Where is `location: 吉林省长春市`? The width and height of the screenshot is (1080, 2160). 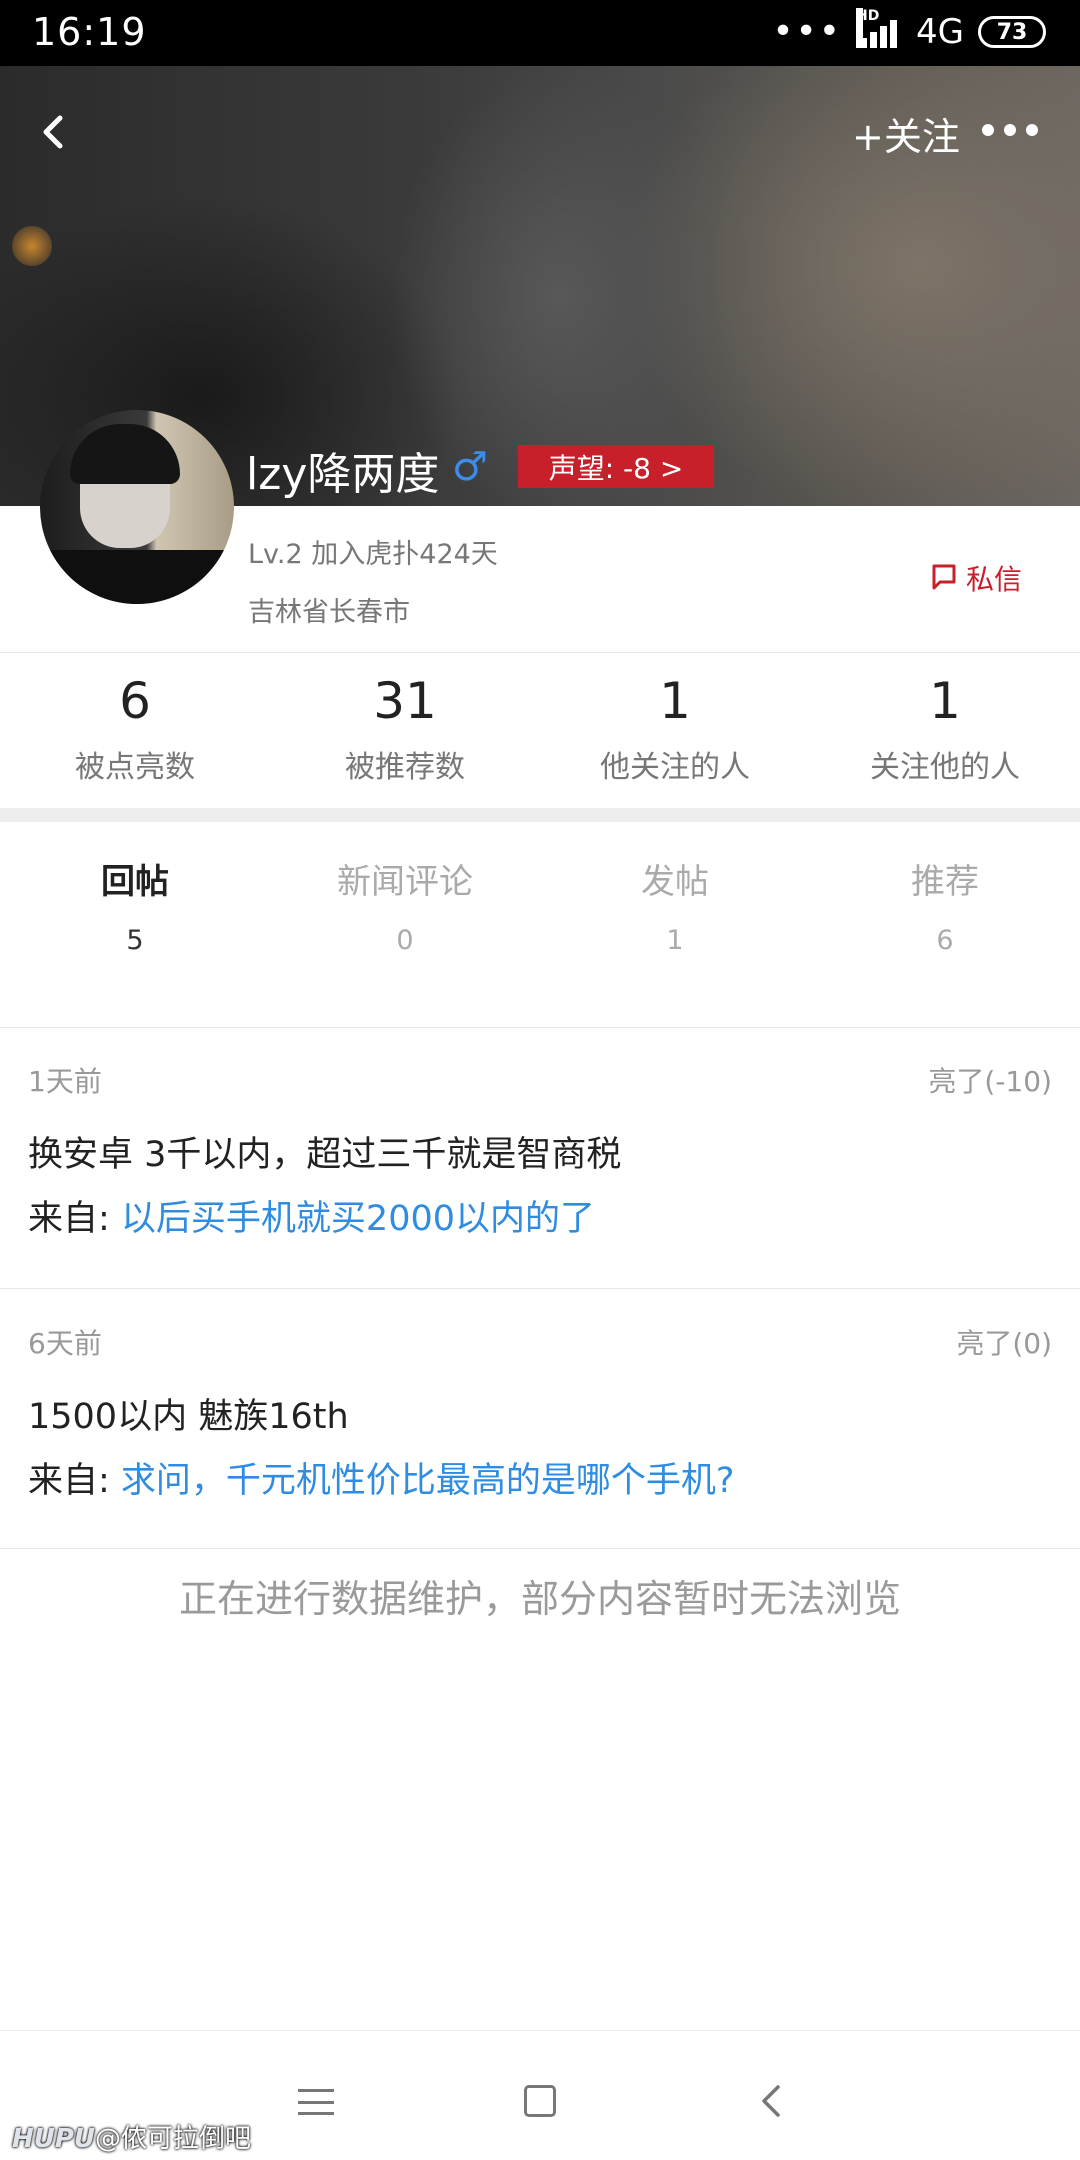
location: 吉林省长春市 is located at coordinates (329, 612).